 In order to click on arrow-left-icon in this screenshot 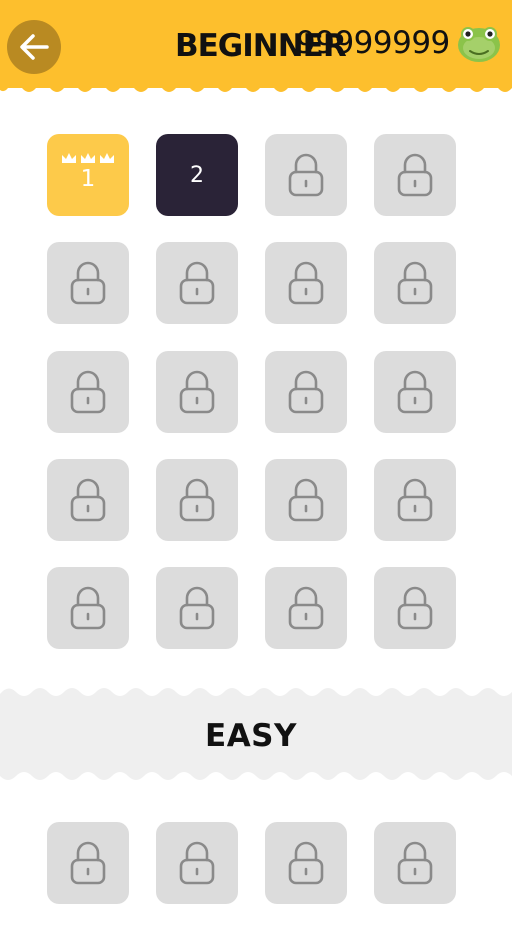, I will do `click(34, 47)`.